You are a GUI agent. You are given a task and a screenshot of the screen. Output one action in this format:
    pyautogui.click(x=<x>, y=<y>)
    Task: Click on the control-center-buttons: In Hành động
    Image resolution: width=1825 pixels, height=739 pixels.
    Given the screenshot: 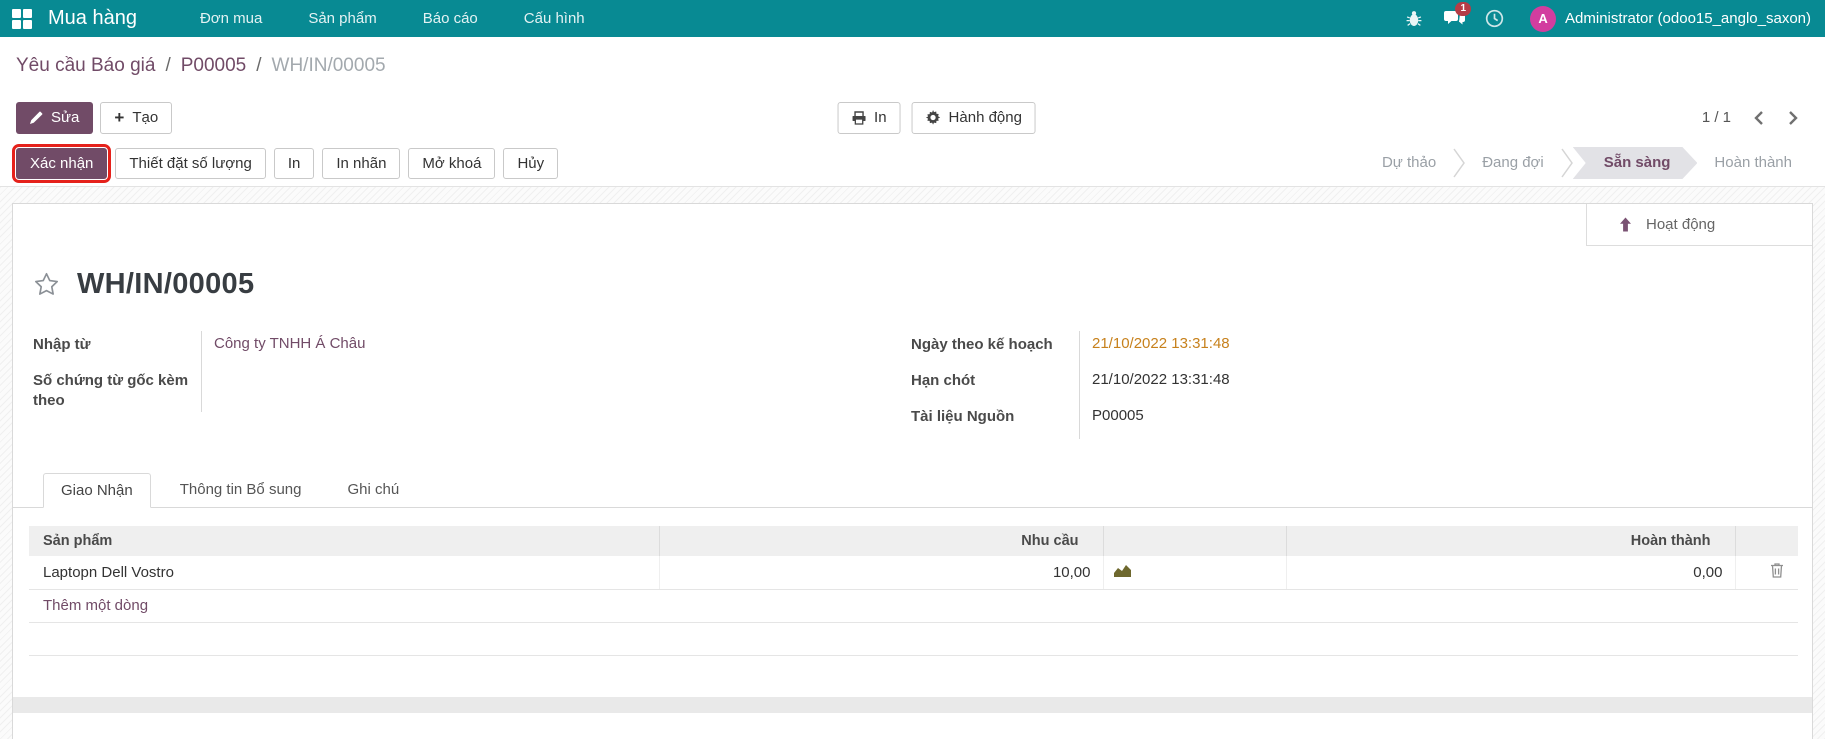 What is the action you would take?
    pyautogui.click(x=936, y=117)
    